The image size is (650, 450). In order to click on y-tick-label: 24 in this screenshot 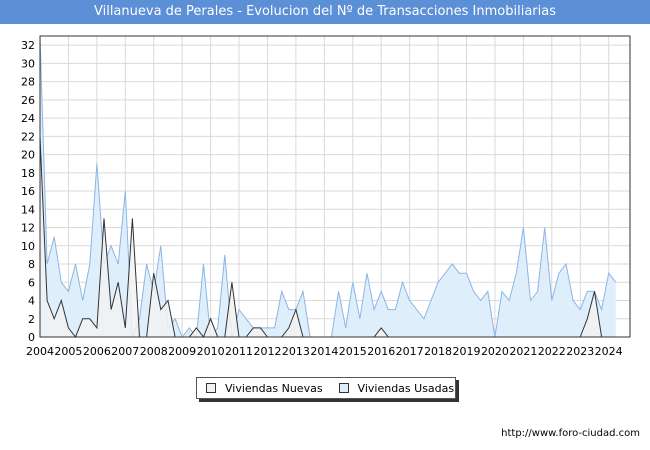, I will do `click(28, 118)`.